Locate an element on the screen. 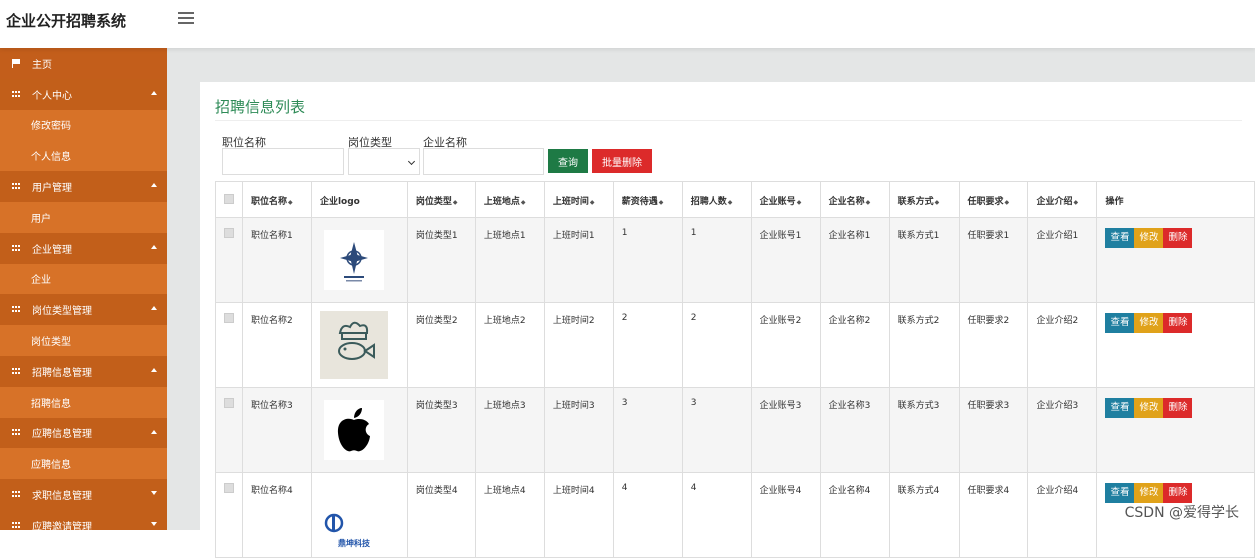  sidebar-item-label: 用户管理 is located at coordinates (52, 186).